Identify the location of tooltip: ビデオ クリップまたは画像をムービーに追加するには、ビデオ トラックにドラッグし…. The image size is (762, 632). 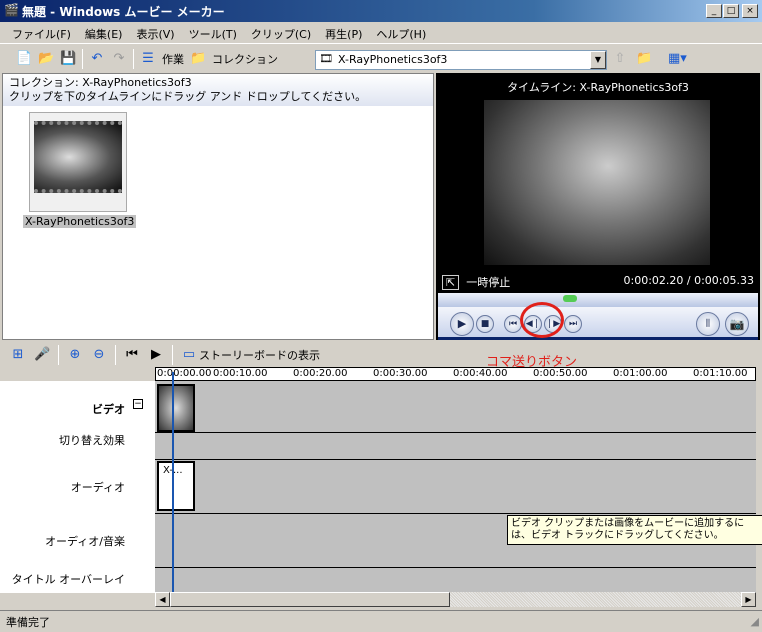
(634, 530).